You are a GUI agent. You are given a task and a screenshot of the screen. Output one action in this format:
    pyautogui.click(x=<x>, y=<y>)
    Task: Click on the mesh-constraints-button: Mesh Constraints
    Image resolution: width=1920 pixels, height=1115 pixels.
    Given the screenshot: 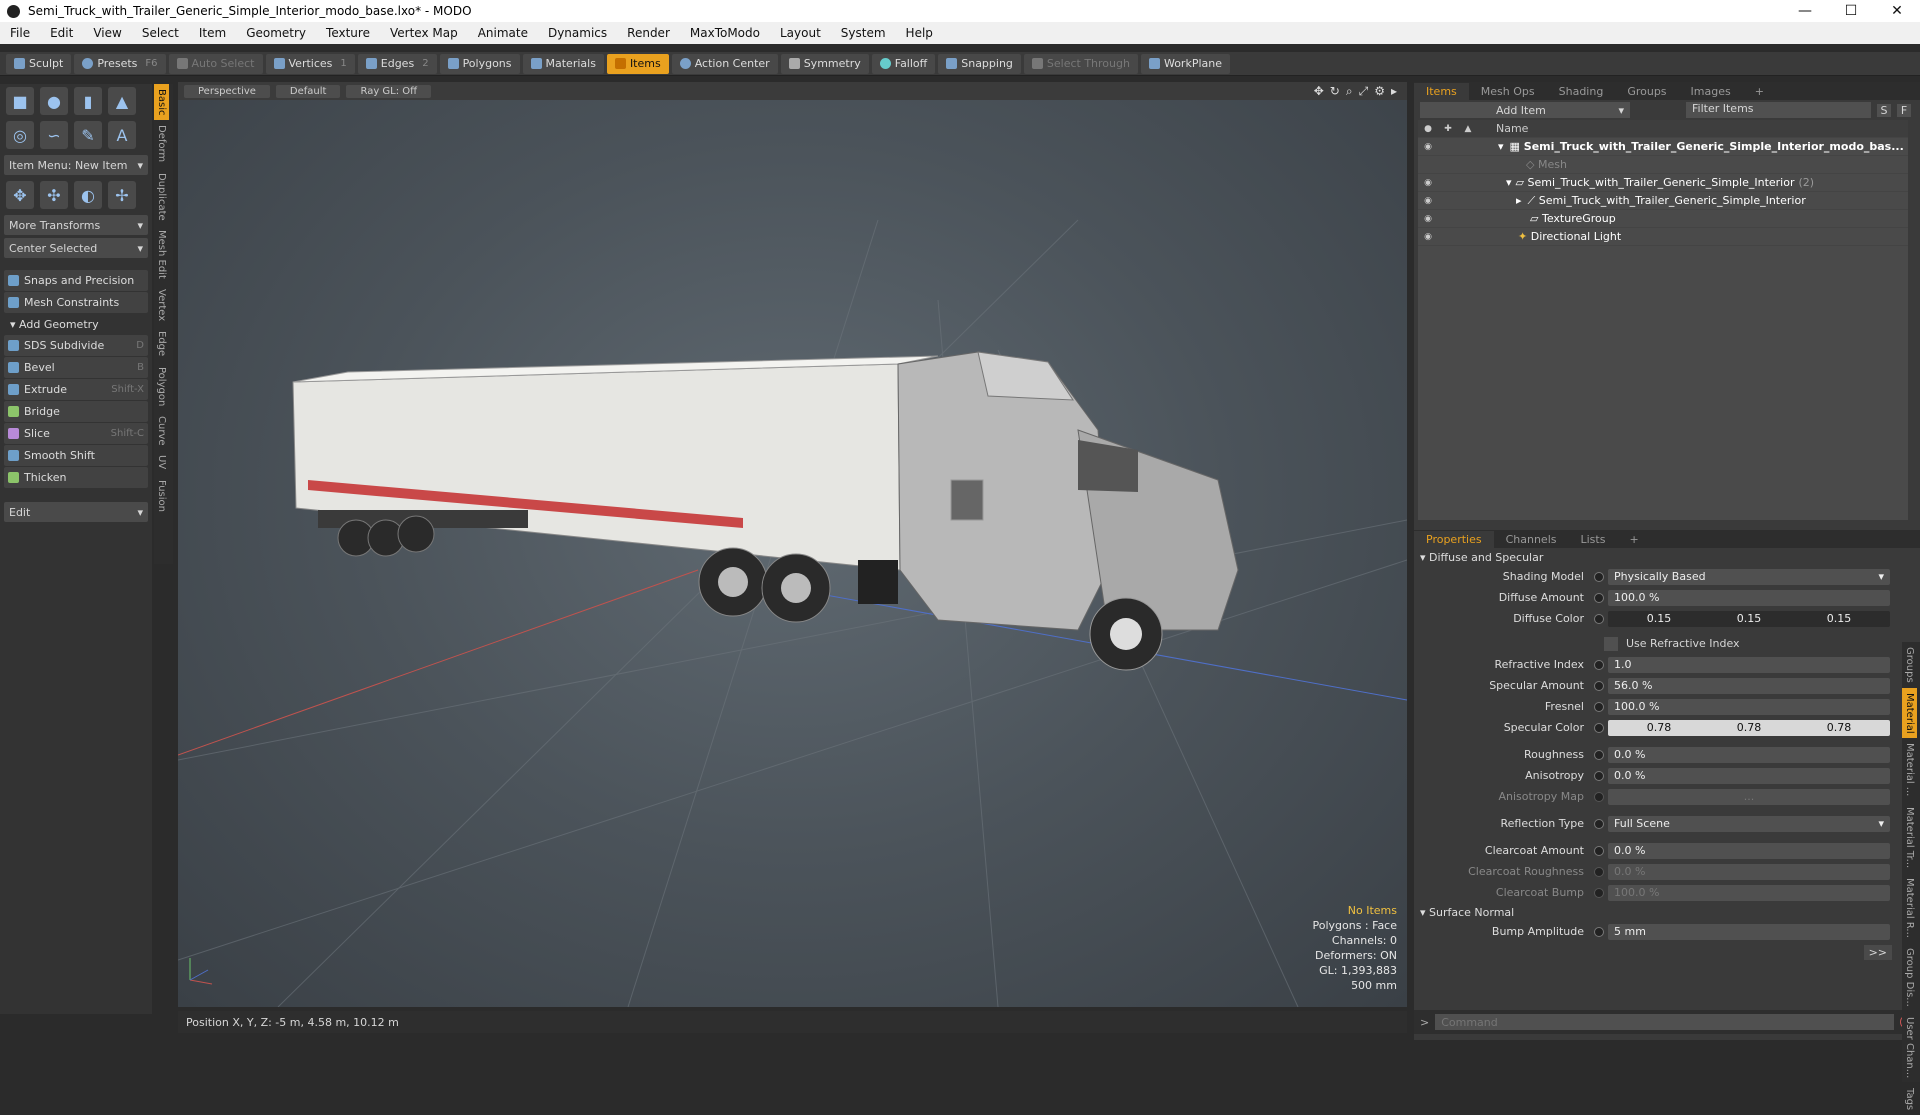 What is the action you would take?
    pyautogui.click(x=76, y=302)
    